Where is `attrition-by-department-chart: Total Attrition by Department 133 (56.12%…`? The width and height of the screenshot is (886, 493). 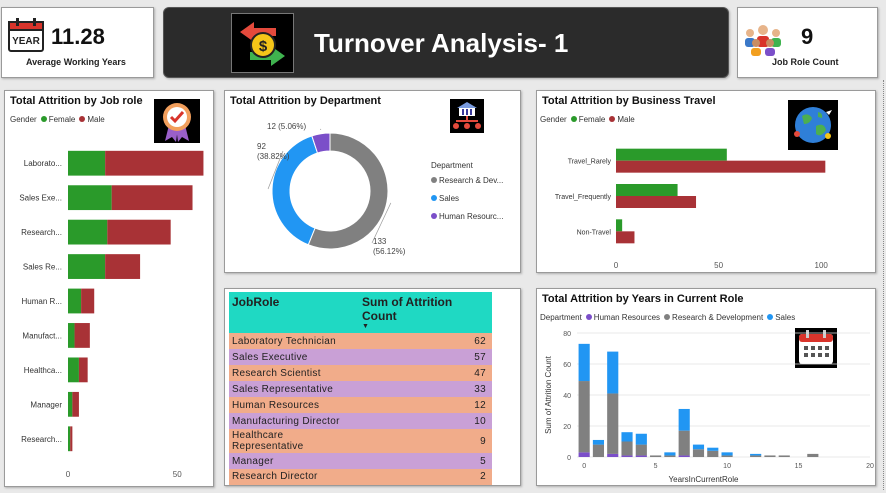 attrition-by-department-chart: Total Attrition by Department 133 (56.12%… is located at coordinates (372, 181).